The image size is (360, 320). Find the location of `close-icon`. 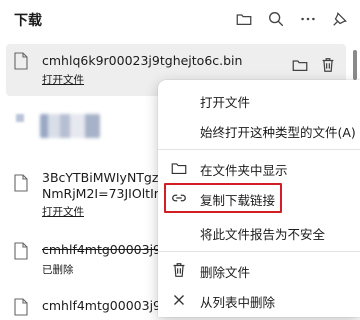

close-icon is located at coordinates (179, 300).